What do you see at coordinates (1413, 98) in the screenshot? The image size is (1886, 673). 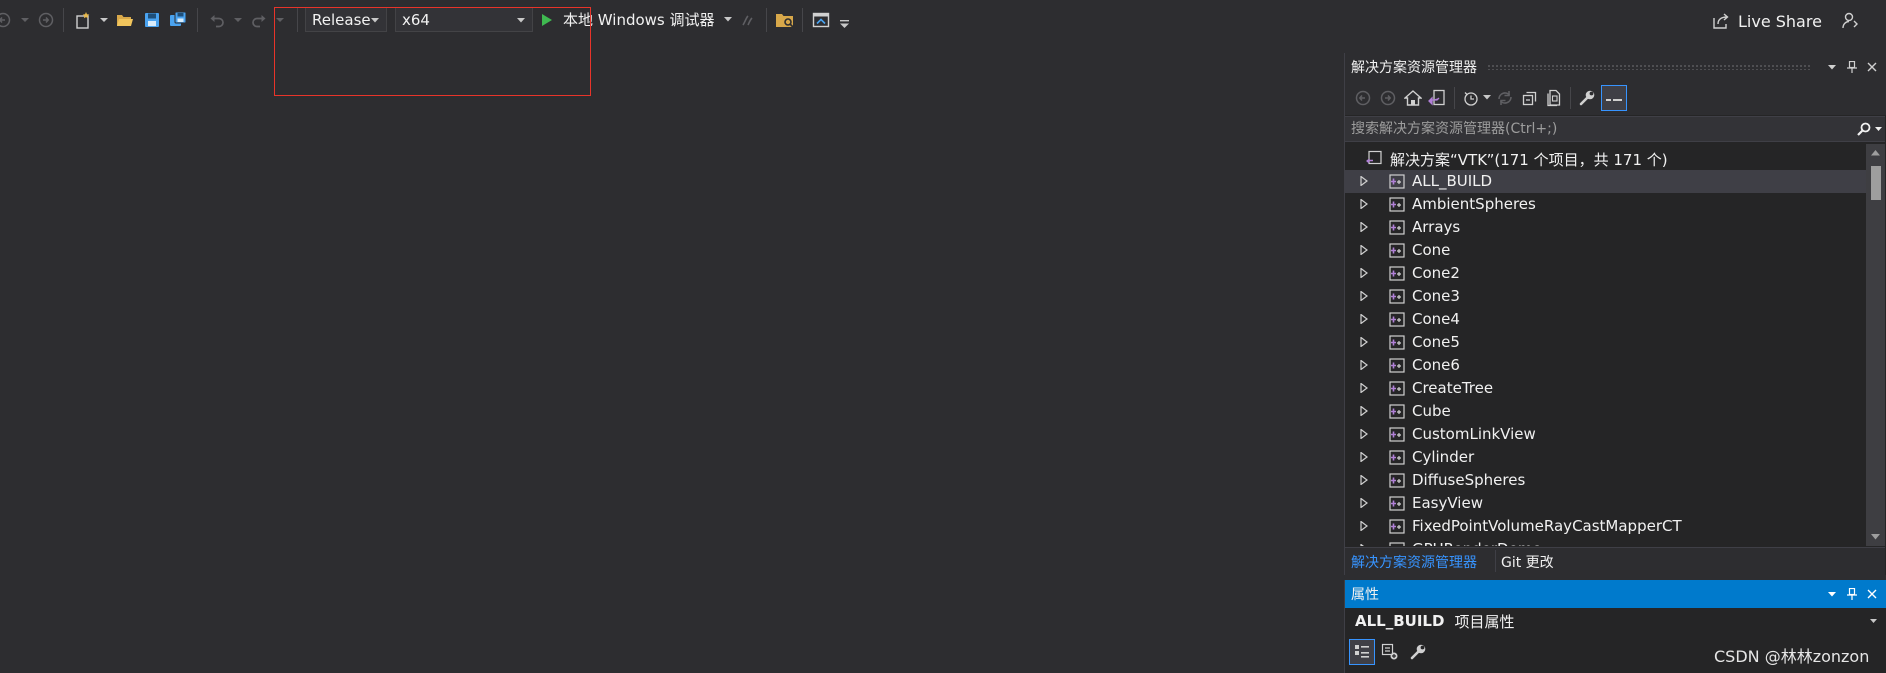 I see `home-icon` at bounding box center [1413, 98].